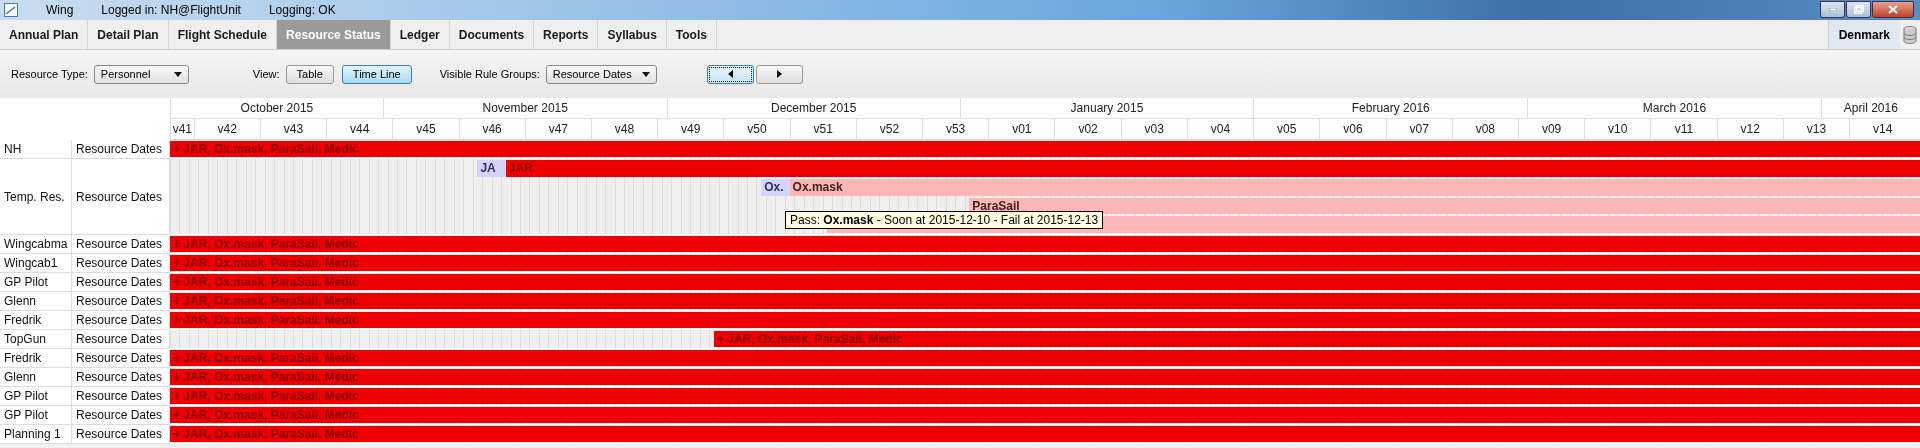 This screenshot has height=448, width=1920. Describe the element at coordinates (302, 10) in the screenshot. I see `logging-status: Logging: OK` at that location.